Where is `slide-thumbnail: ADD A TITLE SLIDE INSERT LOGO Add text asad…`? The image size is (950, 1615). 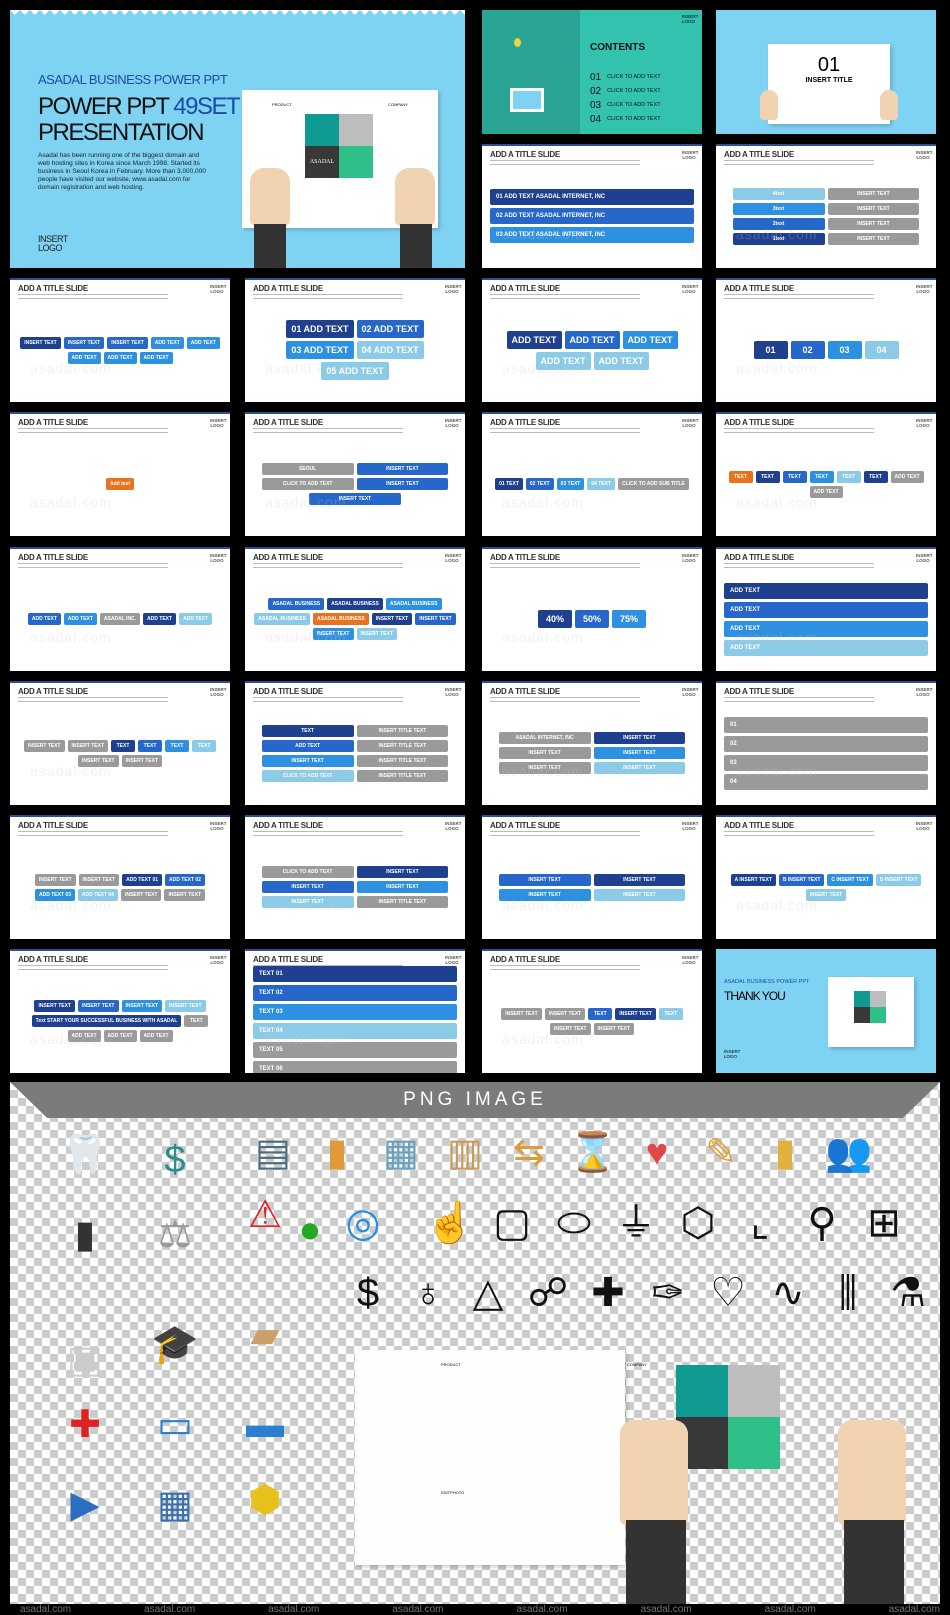 slide-thumbnail: ADD A TITLE SLIDE INSERT LOGO Add text asad… is located at coordinates (120, 474).